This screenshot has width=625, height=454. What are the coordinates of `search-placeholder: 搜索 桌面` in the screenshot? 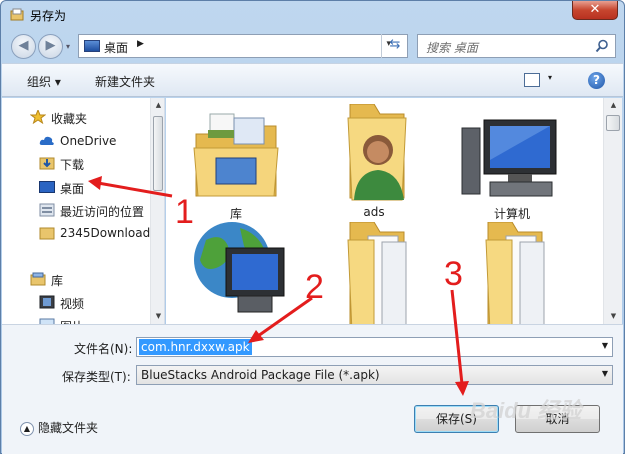 It's located at (452, 48).